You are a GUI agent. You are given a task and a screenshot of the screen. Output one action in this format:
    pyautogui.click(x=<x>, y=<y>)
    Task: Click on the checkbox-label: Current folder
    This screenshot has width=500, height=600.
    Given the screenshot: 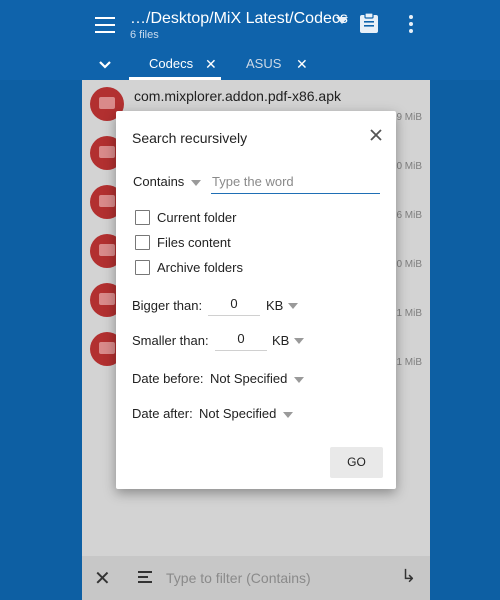 What is the action you would take?
    pyautogui.click(x=197, y=217)
    